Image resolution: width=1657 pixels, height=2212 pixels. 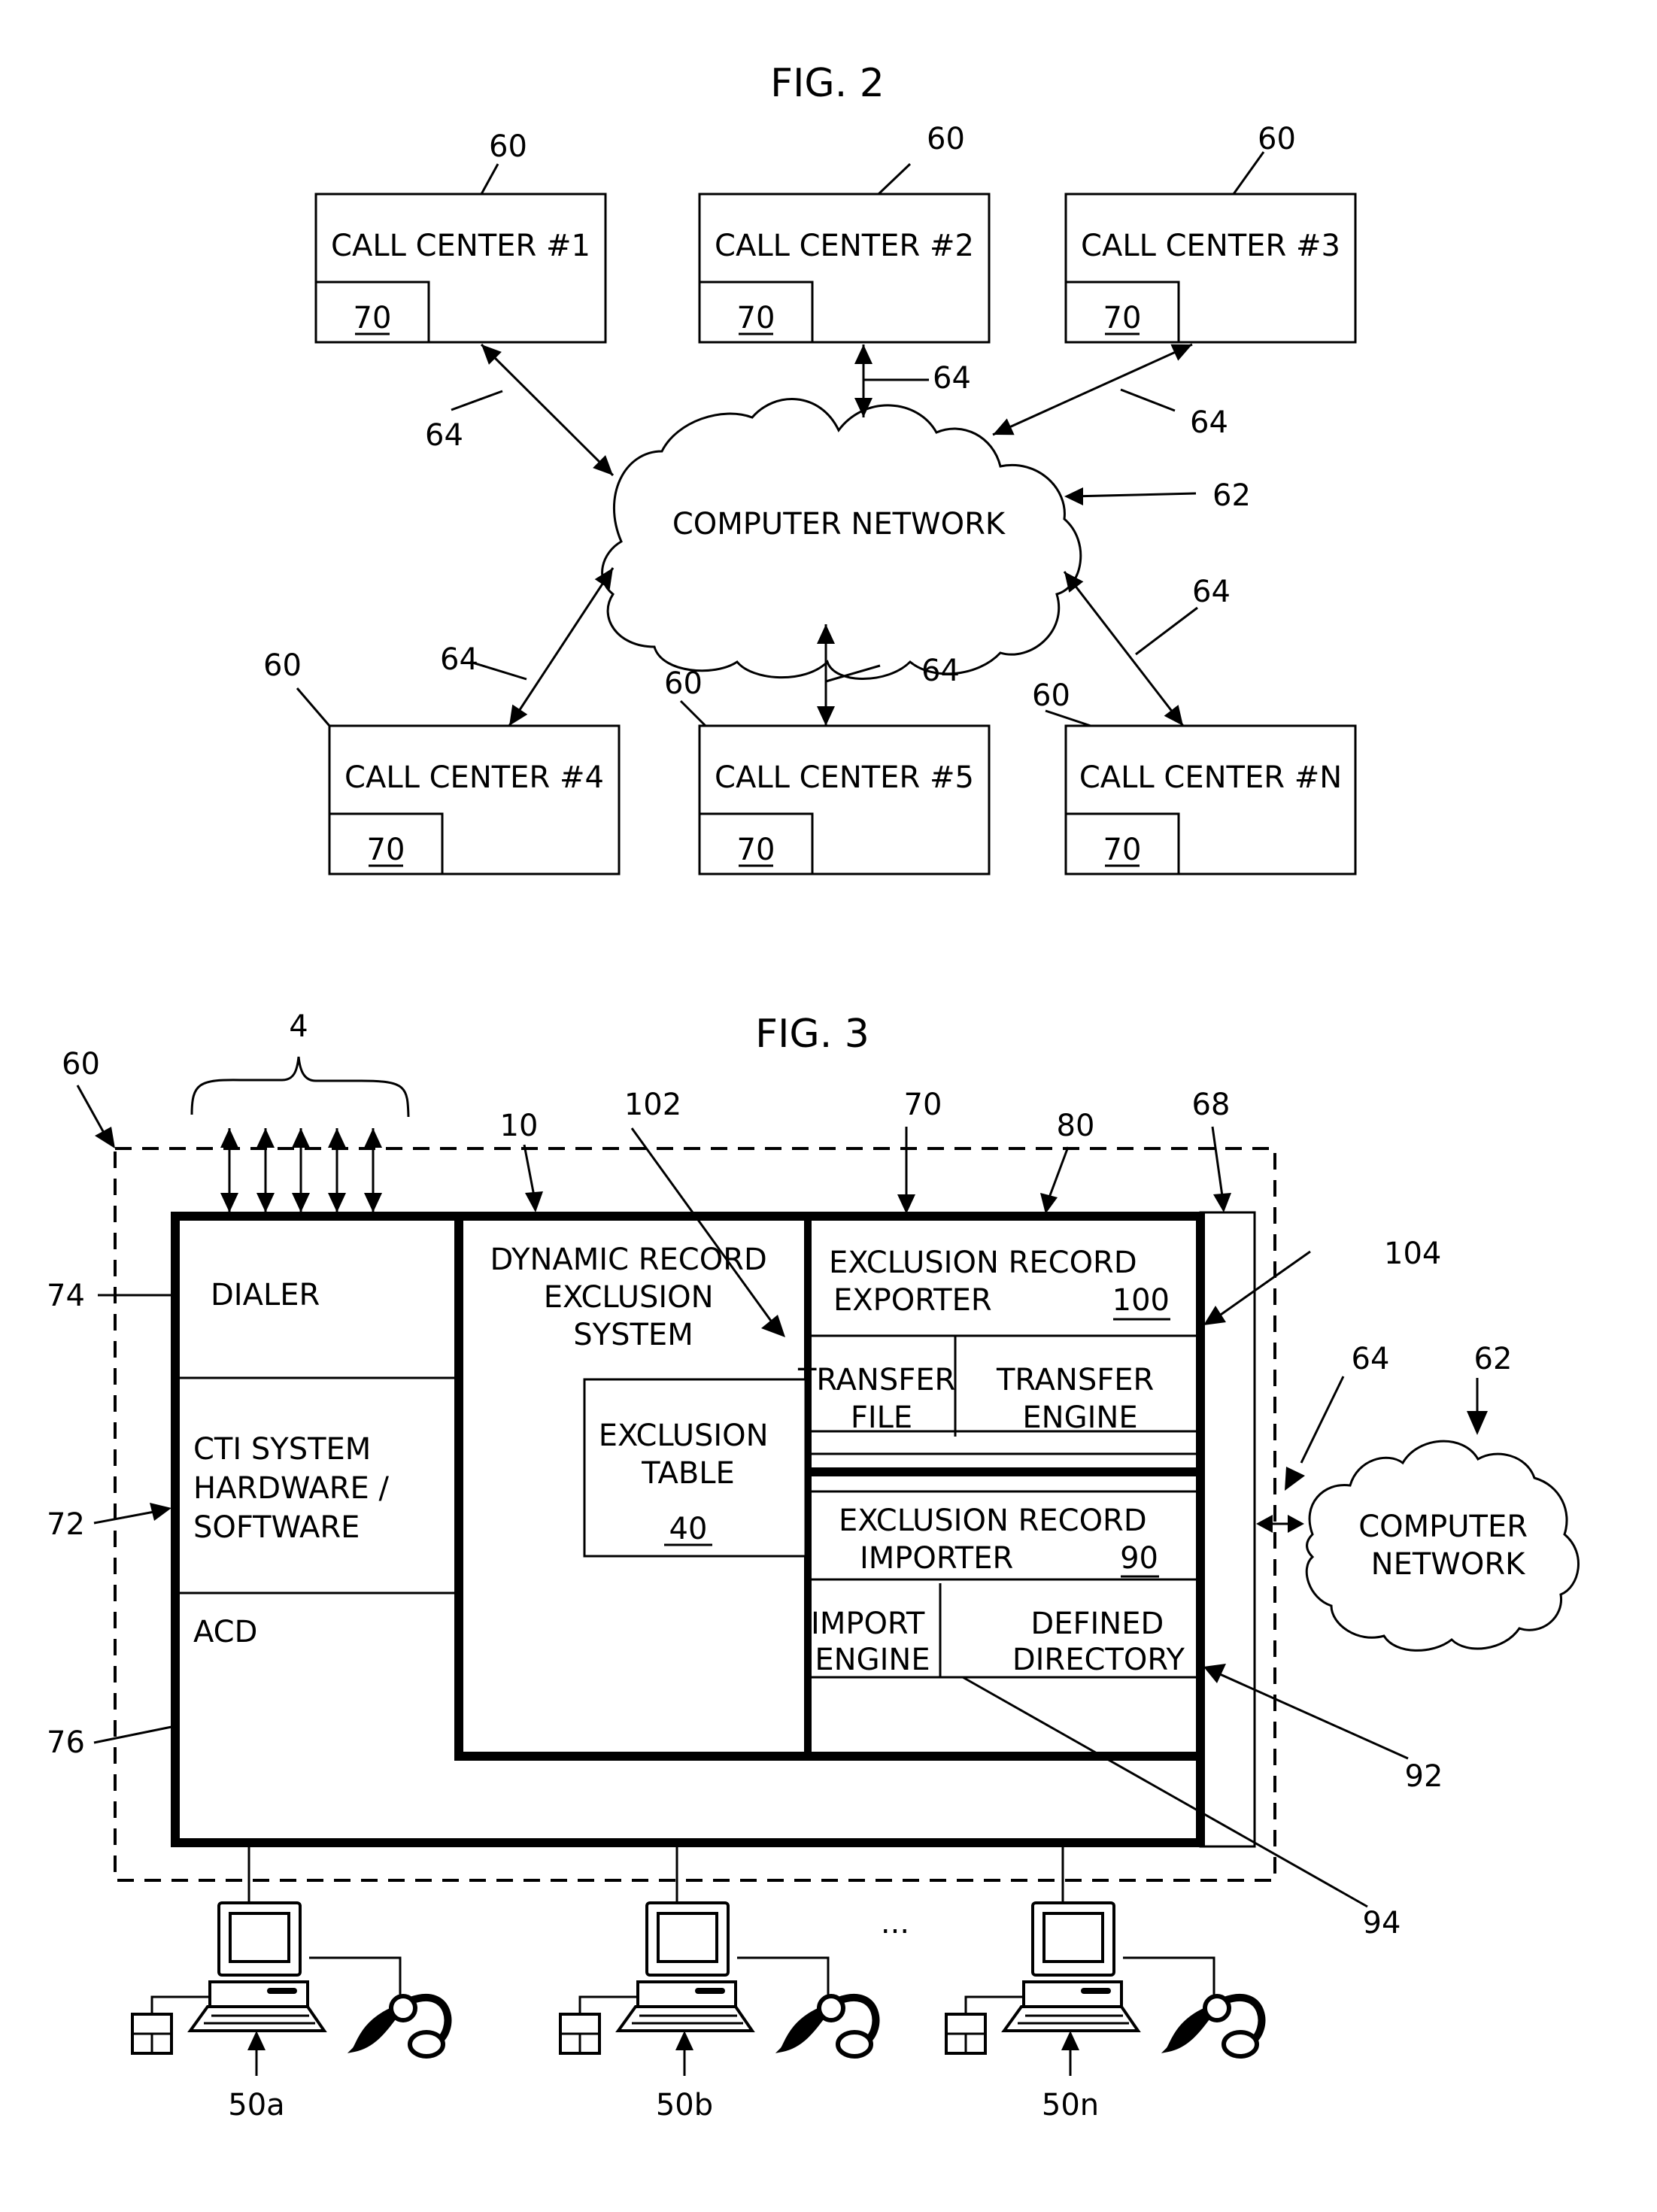 I want to click on fig3-title: FIG. 3, so click(x=812, y=1035).